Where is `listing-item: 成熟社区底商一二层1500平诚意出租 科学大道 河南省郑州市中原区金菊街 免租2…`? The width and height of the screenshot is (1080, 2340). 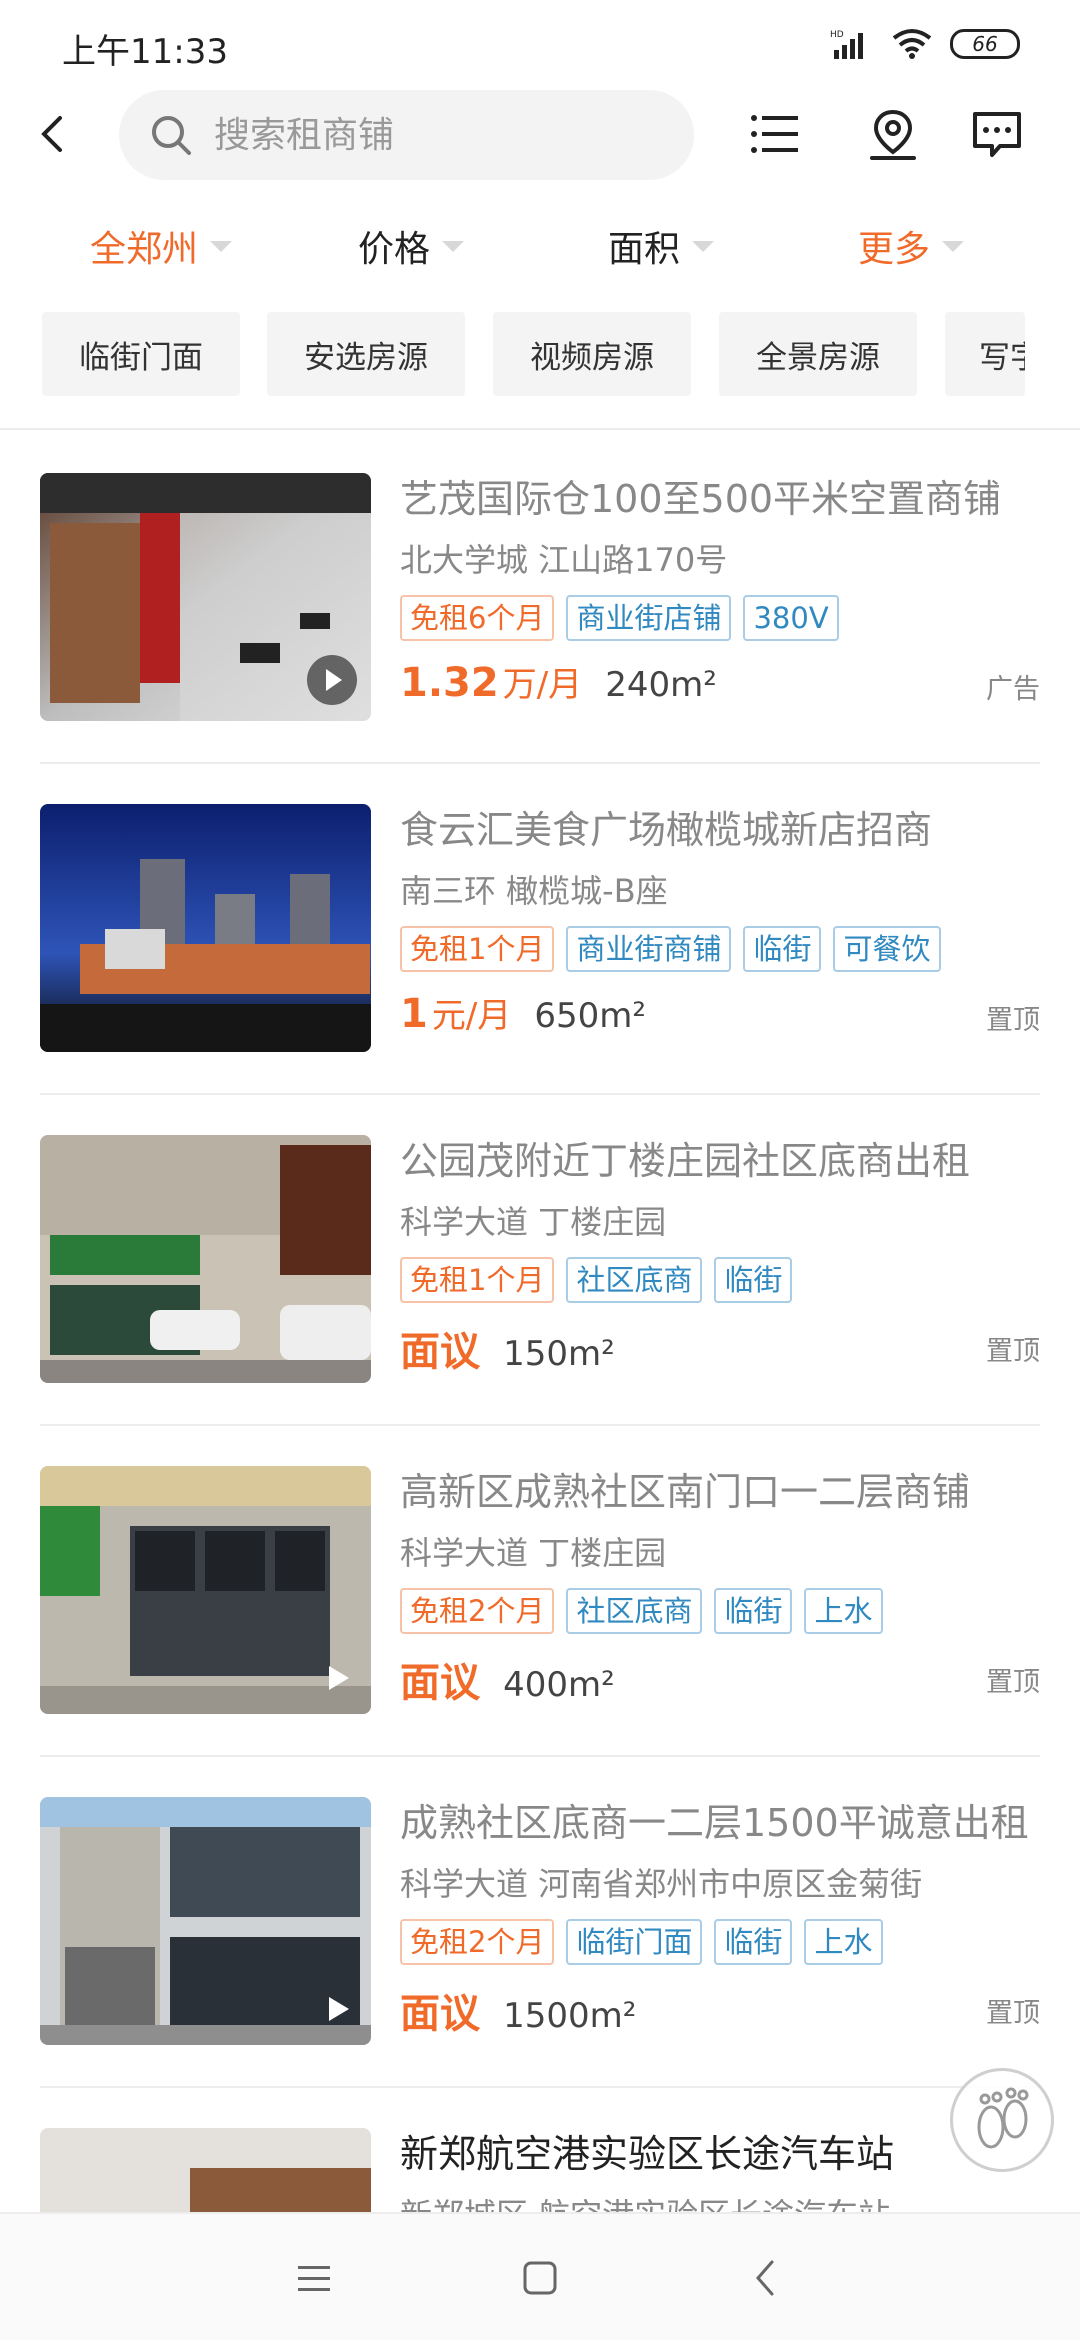 listing-item: 成熟社区底商一二层1500平诚意出租 科学大道 河南省郑州市中原区金菊街 免租2… is located at coordinates (540, 1962).